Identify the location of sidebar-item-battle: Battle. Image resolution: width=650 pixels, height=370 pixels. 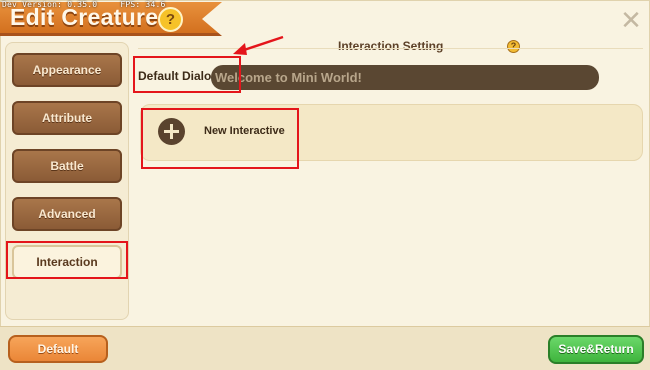
(67, 166).